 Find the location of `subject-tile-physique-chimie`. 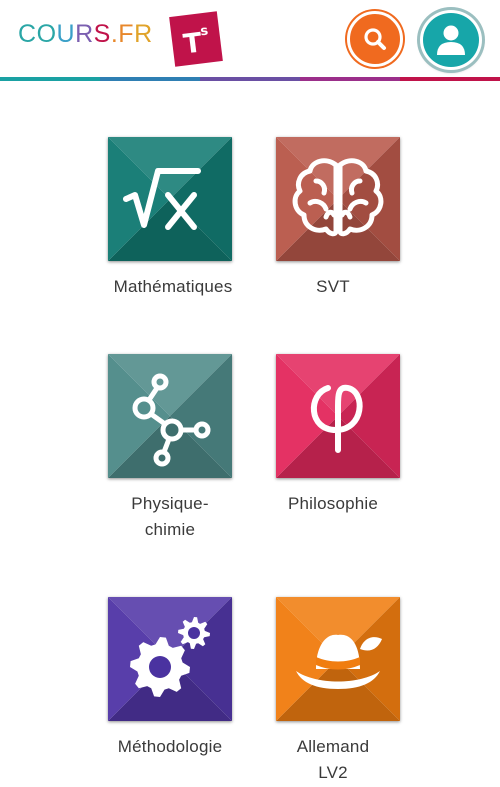

subject-tile-physique-chimie is located at coordinates (170, 416).